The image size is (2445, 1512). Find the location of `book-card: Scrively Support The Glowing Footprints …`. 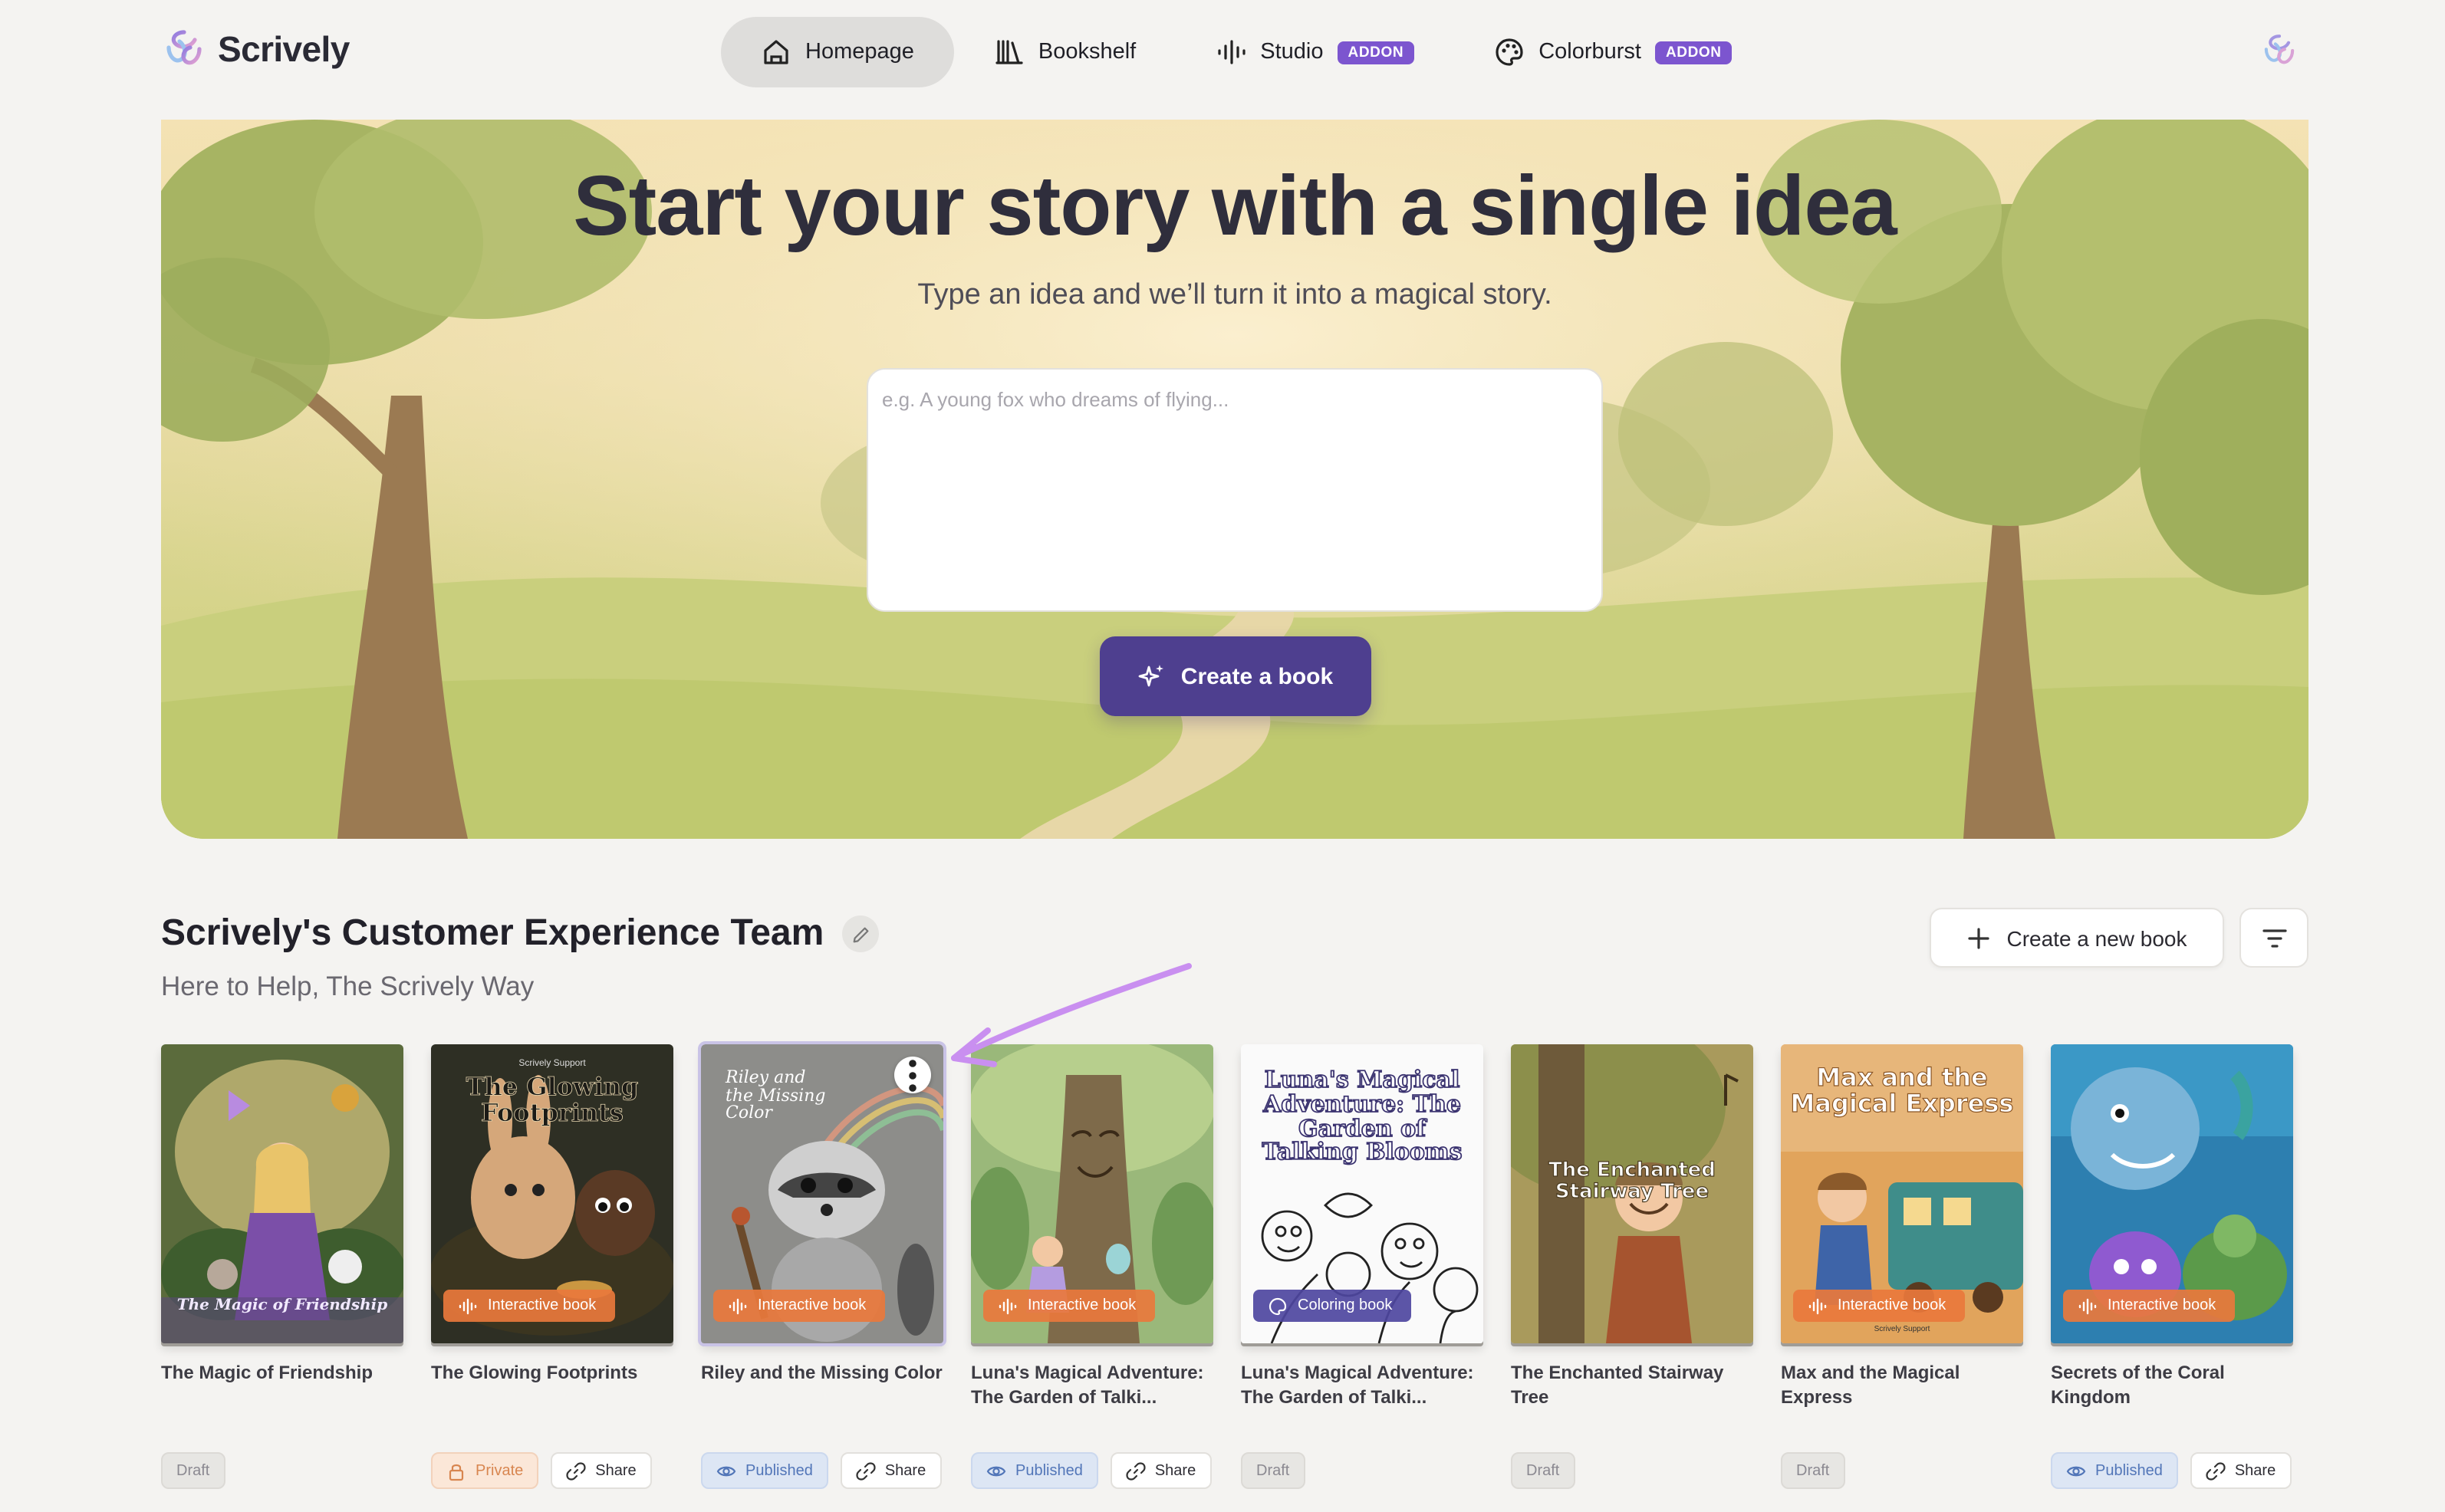

book-card: Scrively Support The Glowing Footprints … is located at coordinates (552, 1266).